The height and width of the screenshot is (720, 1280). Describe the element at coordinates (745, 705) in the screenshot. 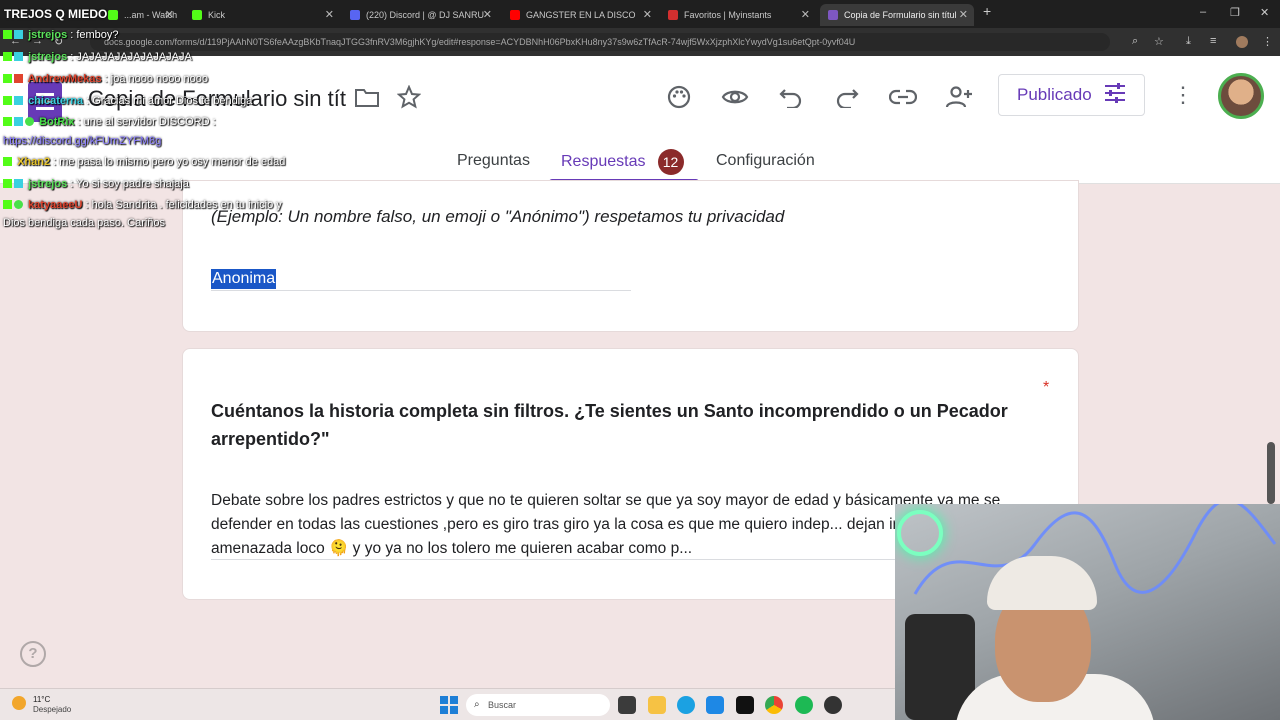

I see `app-y-icon` at that location.